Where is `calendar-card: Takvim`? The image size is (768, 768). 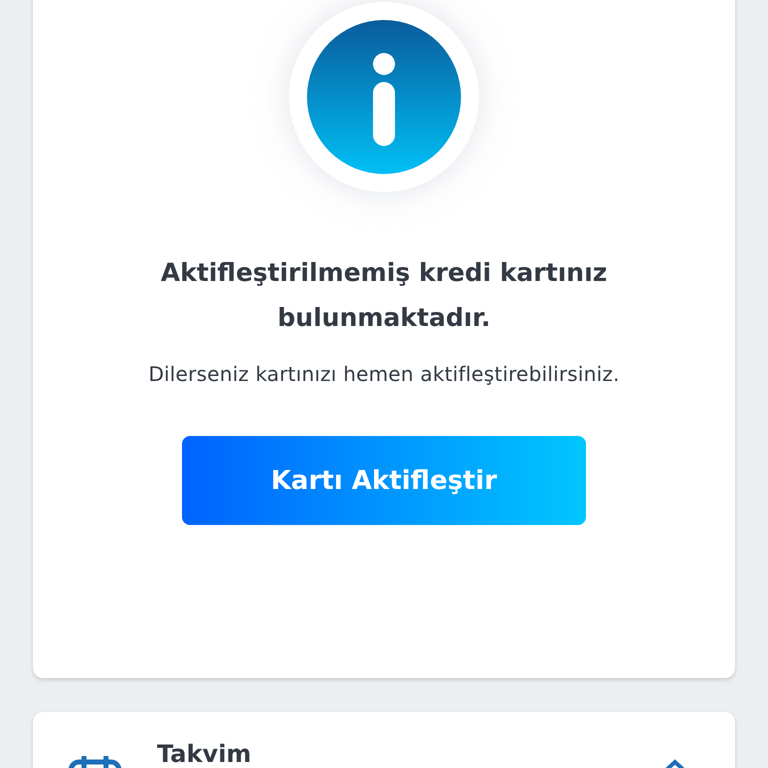
calendar-card: Takvim is located at coordinates (384, 740).